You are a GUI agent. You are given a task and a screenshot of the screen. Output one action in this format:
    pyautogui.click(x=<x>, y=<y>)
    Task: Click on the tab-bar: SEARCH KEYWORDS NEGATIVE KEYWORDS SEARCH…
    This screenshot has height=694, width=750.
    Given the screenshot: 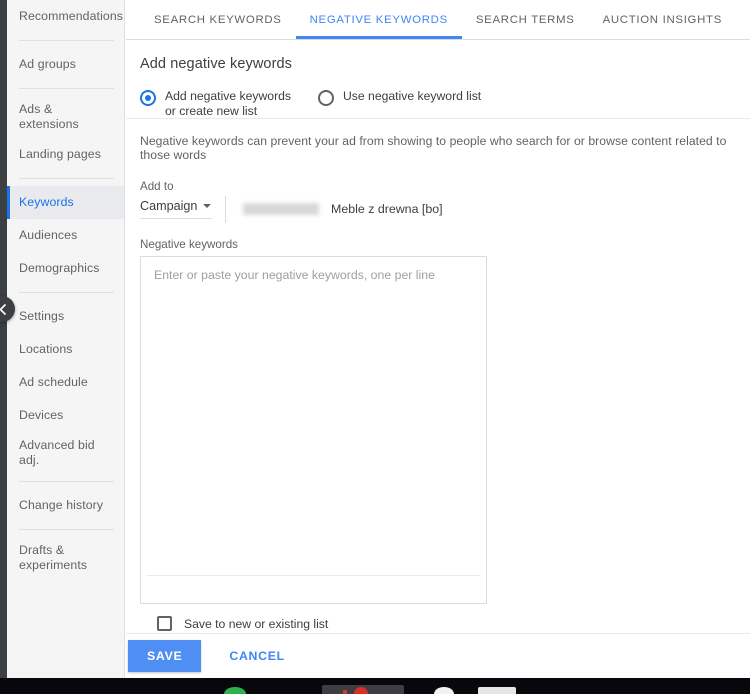 What is the action you would take?
    pyautogui.click(x=438, y=20)
    